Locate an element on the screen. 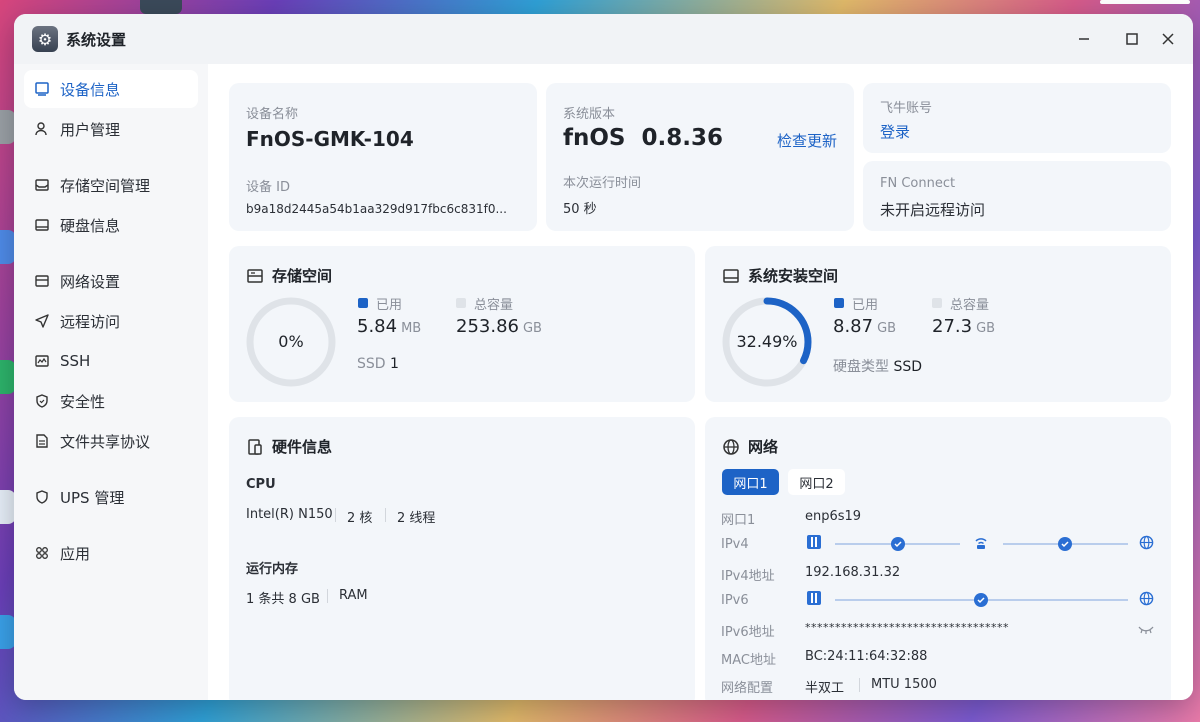  device-name: FnOS-GMK-104 is located at coordinates (330, 139).